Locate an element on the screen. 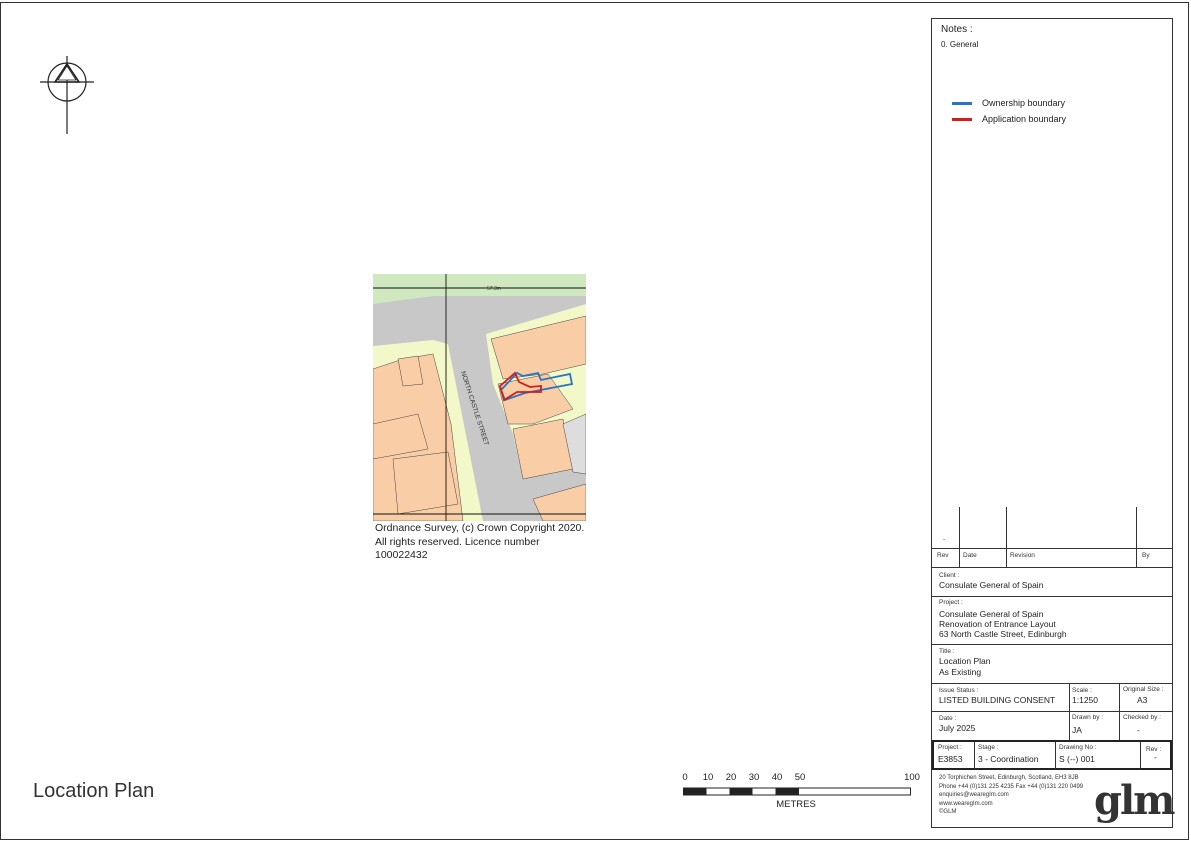 This screenshot has width=1191, height=842. scale-tick-label: 40 is located at coordinates (777, 777).